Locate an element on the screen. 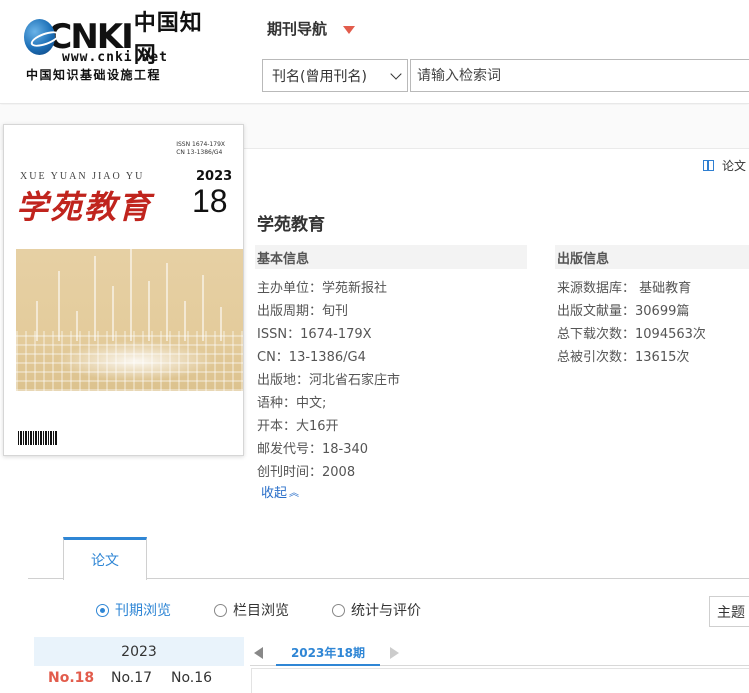 This screenshot has height=693, width=749. cnki-logo: CNKI 中国知网 www.cnki.net 中国知识基础设施工程 is located at coordinates (119, 47).